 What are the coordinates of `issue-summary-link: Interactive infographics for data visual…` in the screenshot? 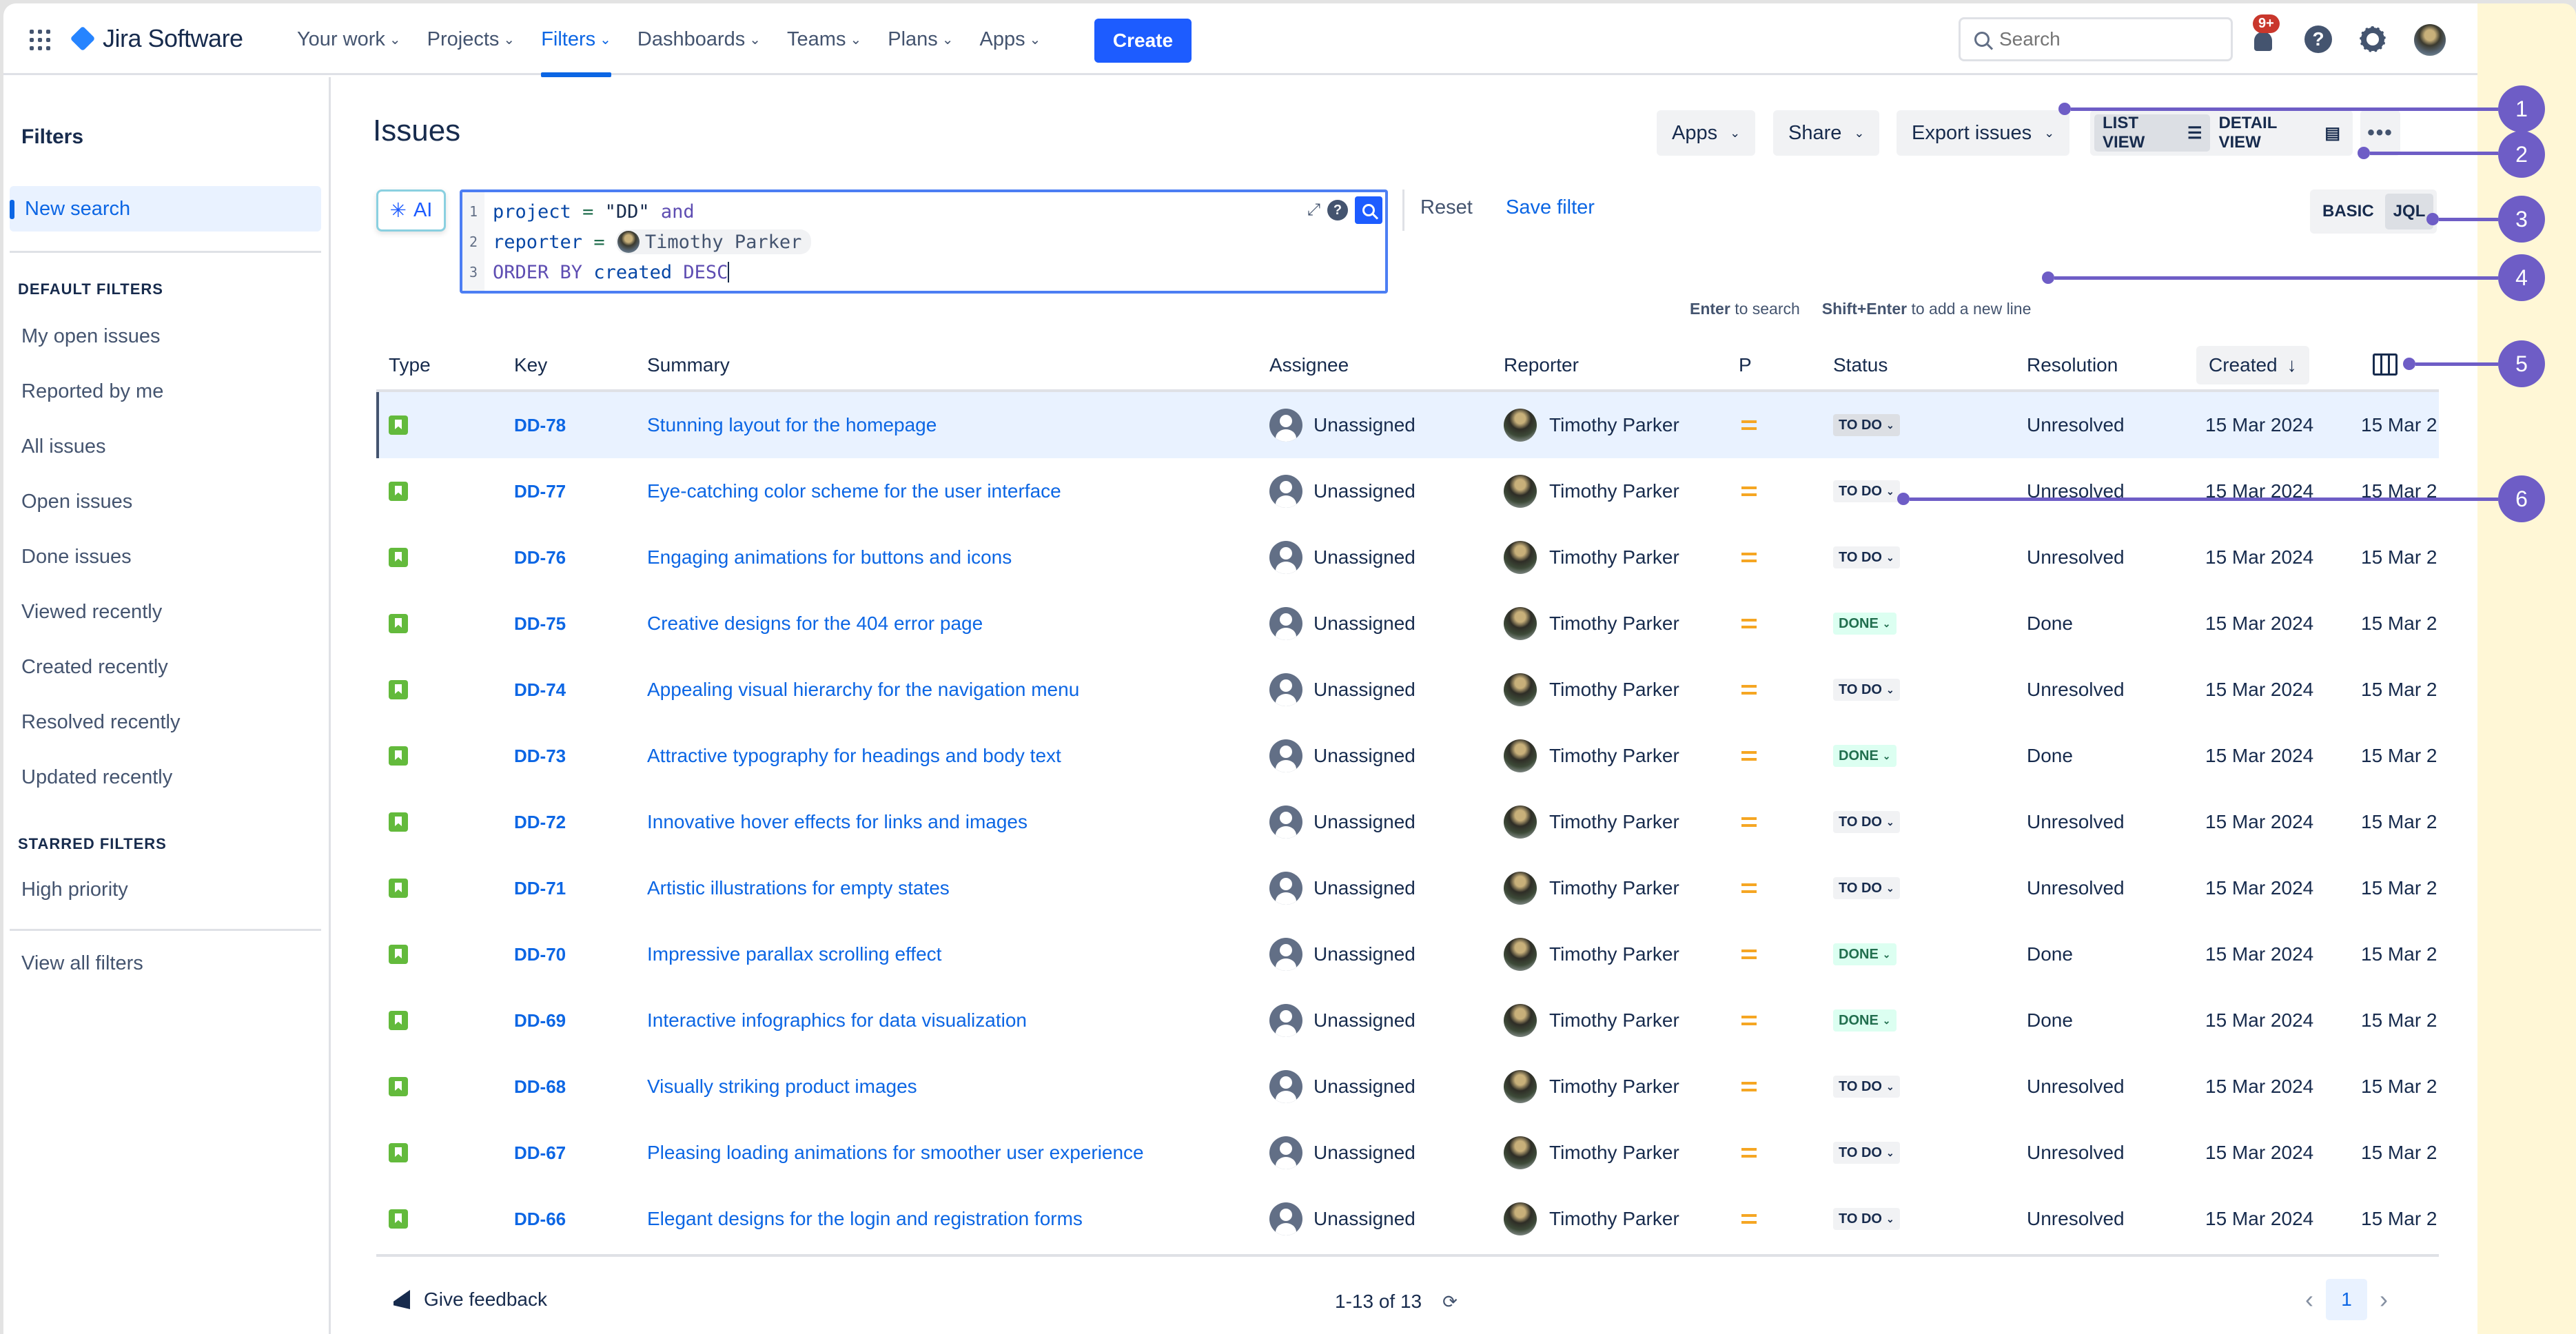 It's located at (837, 1020).